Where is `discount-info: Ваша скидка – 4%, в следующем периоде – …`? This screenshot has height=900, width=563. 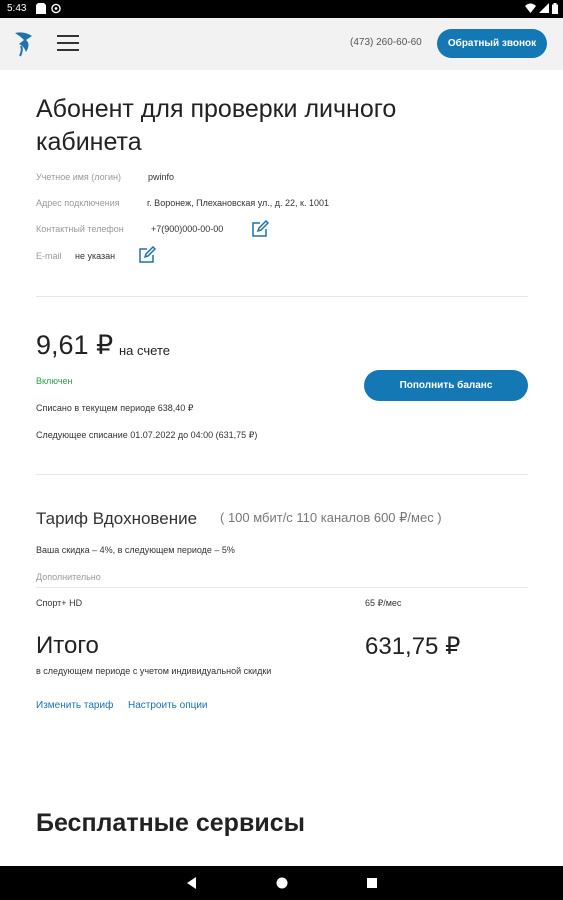 discount-info: Ваша скидка – 4%, в следующем периоде – … is located at coordinates (135, 550).